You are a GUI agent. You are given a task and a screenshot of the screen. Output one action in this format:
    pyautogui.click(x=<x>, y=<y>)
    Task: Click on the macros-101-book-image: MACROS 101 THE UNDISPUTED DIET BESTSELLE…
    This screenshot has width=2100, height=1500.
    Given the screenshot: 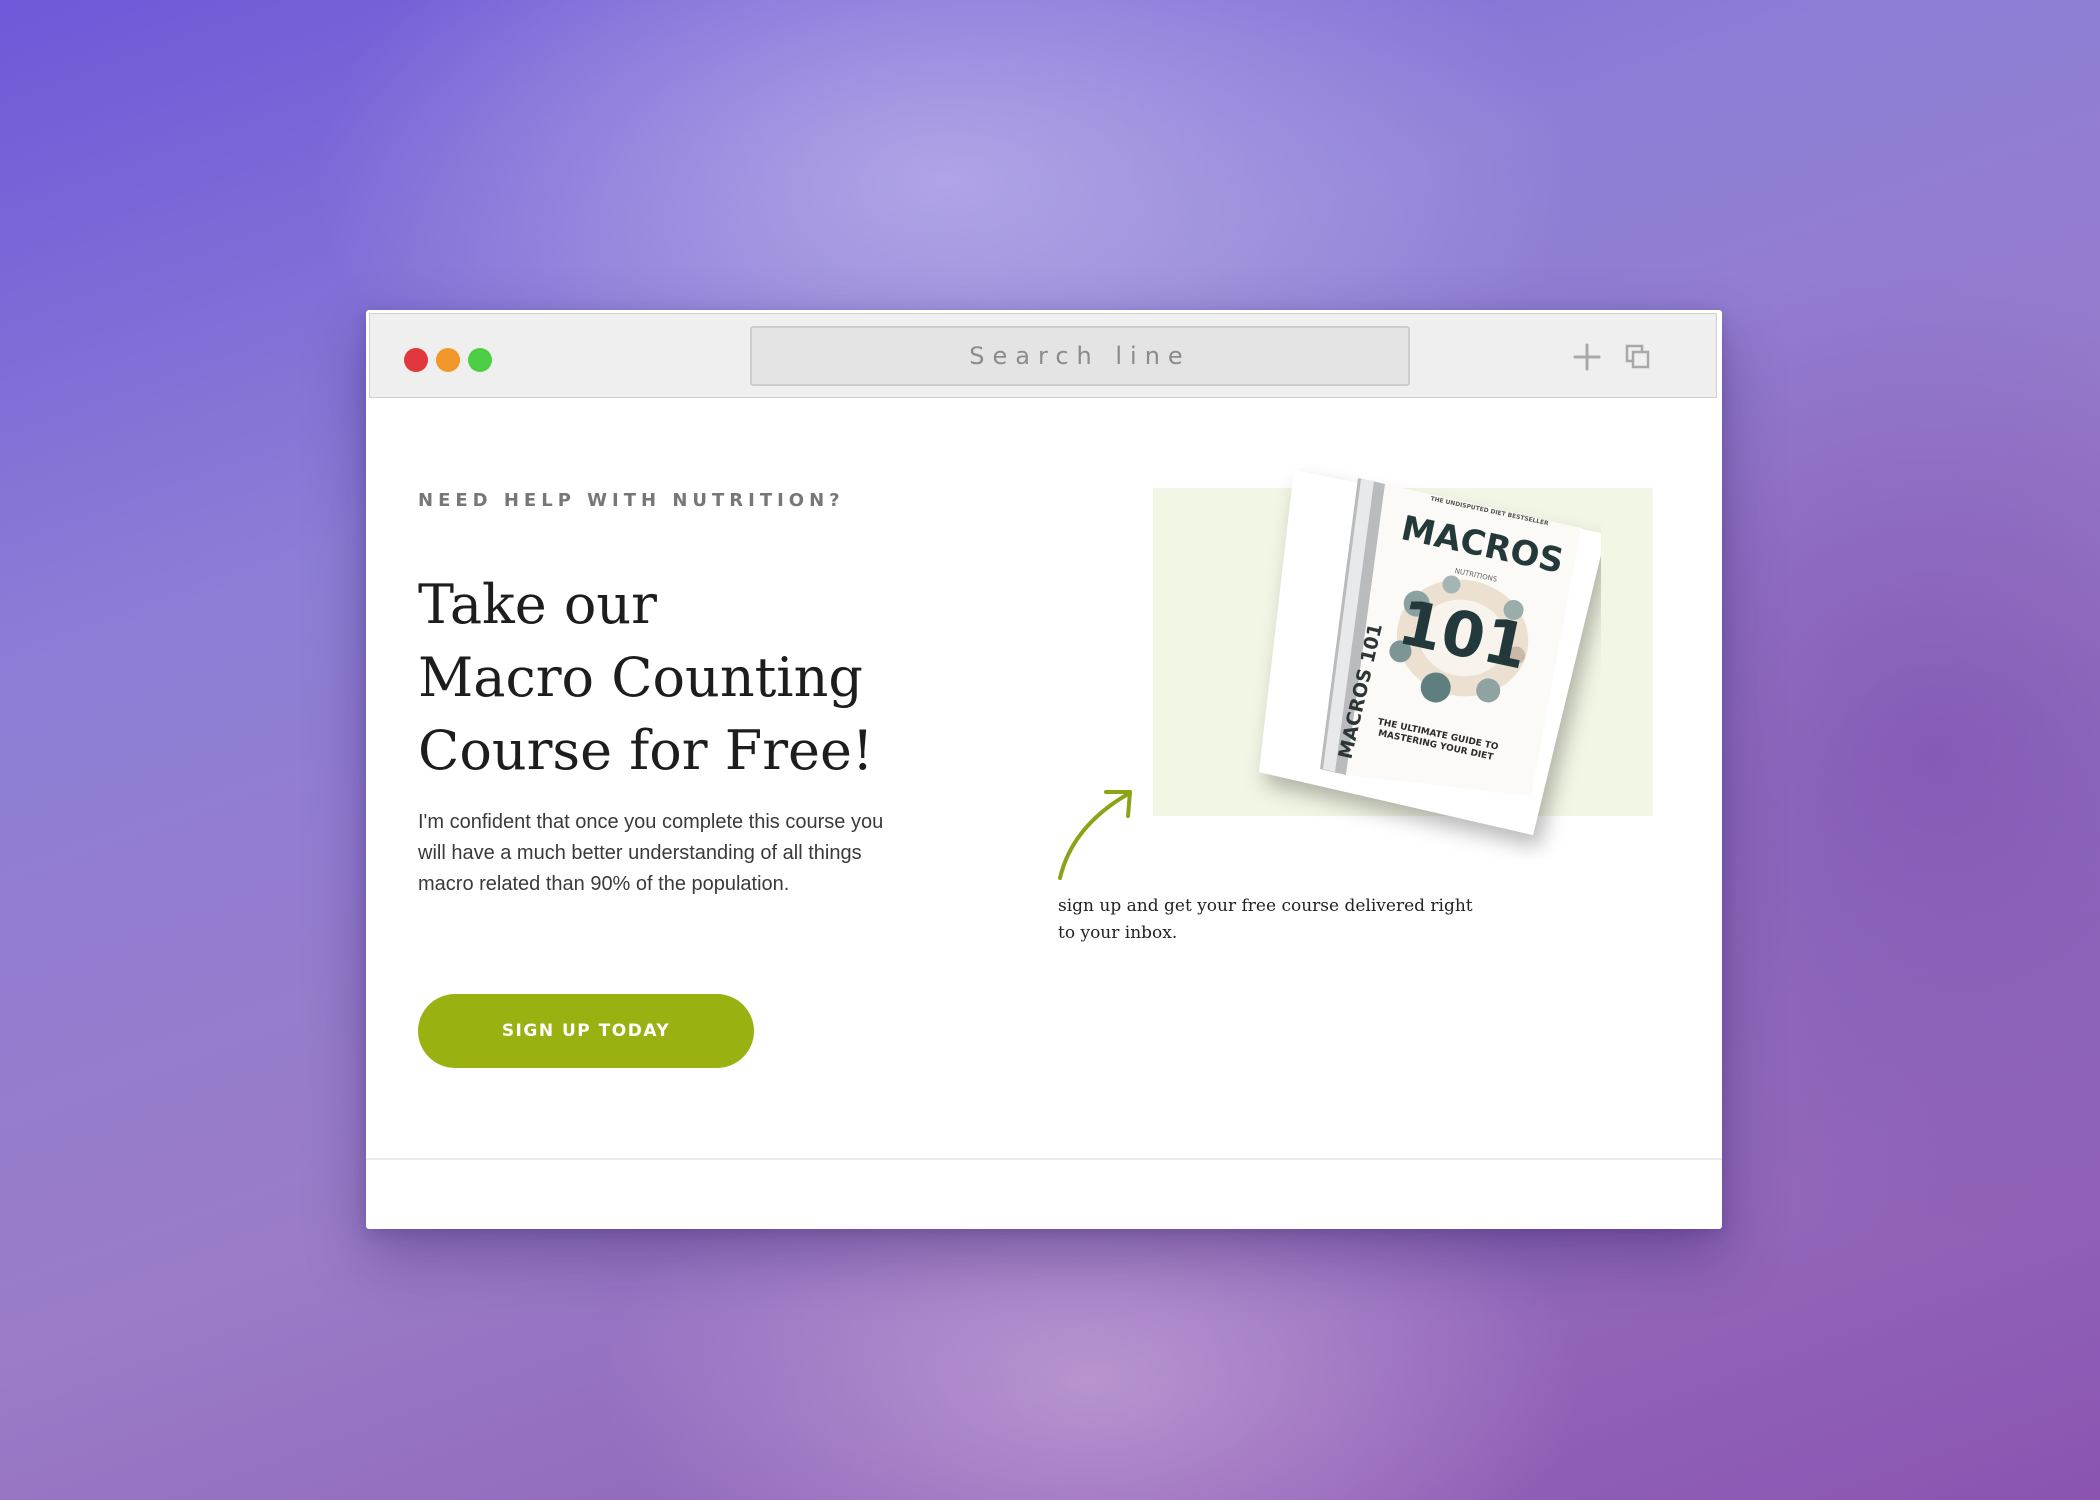 What is the action you would take?
    pyautogui.click(x=1430, y=652)
    